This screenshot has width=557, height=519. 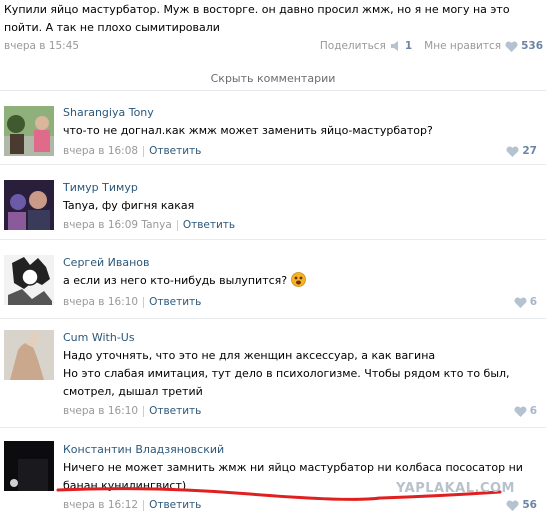 I want to click on comment-author: Cum With-Us, so click(x=99, y=337).